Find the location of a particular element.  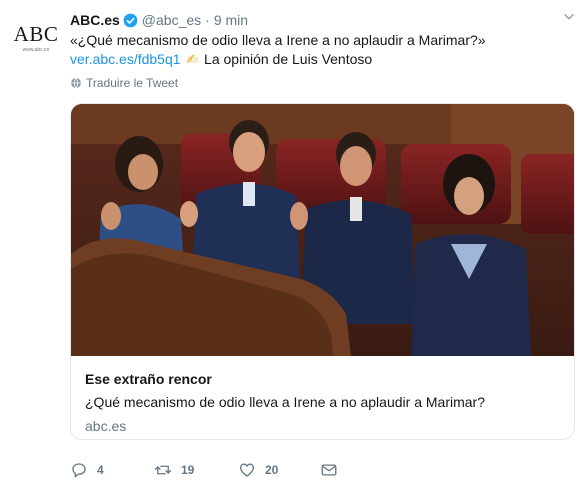

retweet-button: 19 is located at coordinates (196, 470).